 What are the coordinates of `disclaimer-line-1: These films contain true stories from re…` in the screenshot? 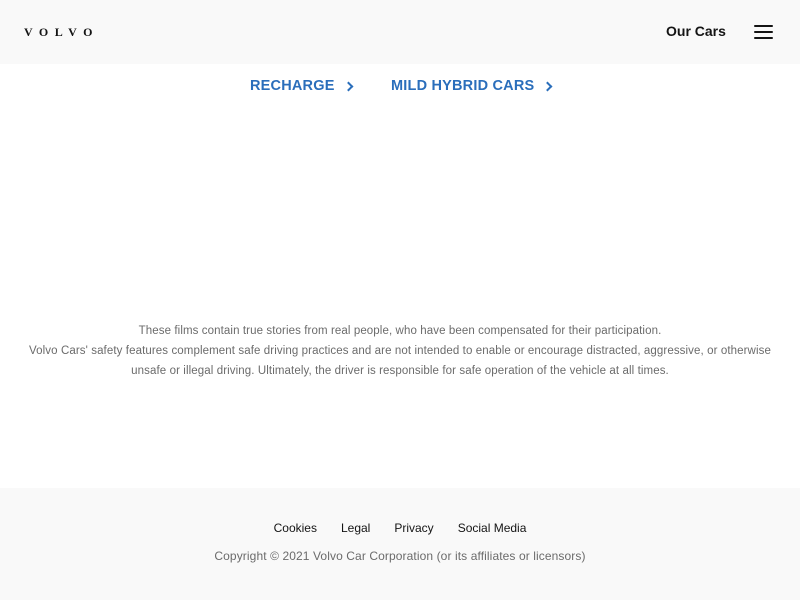 It's located at (400, 331).